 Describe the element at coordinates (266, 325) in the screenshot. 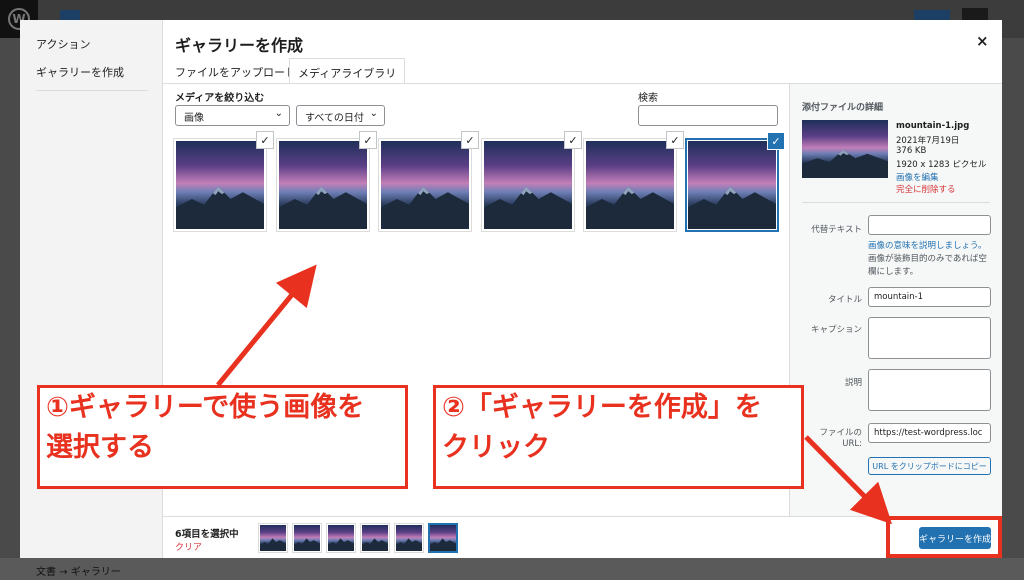

I see `arrow-to-images` at that location.